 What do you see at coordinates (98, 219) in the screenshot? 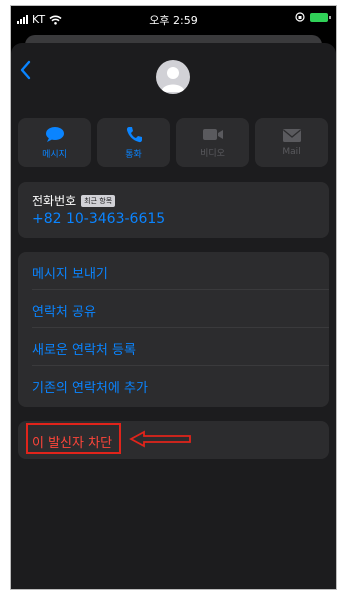
I see `phone-number: +82 10-3463-6615` at bounding box center [98, 219].